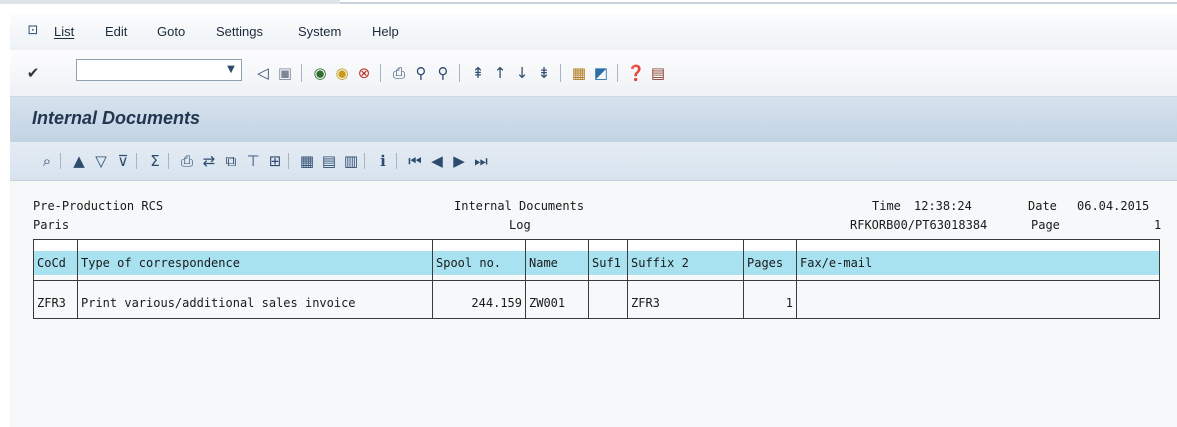  I want to click on page-title: Internal Documents, so click(116, 118).